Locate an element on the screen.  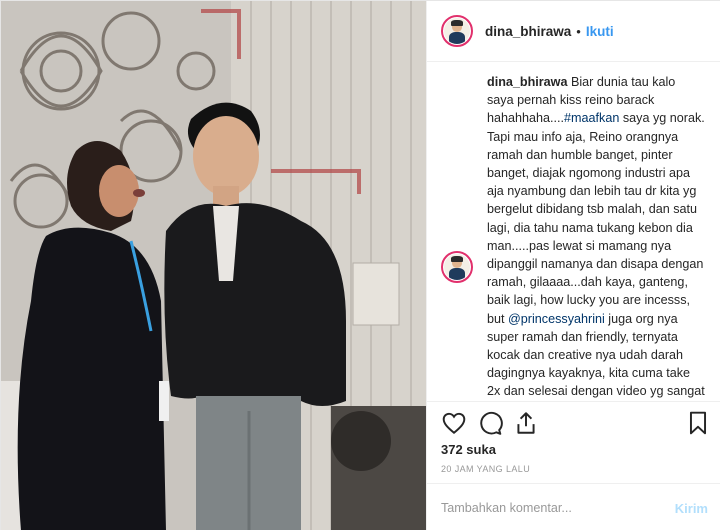
caption-avatar-column is located at coordinates (464, 237).